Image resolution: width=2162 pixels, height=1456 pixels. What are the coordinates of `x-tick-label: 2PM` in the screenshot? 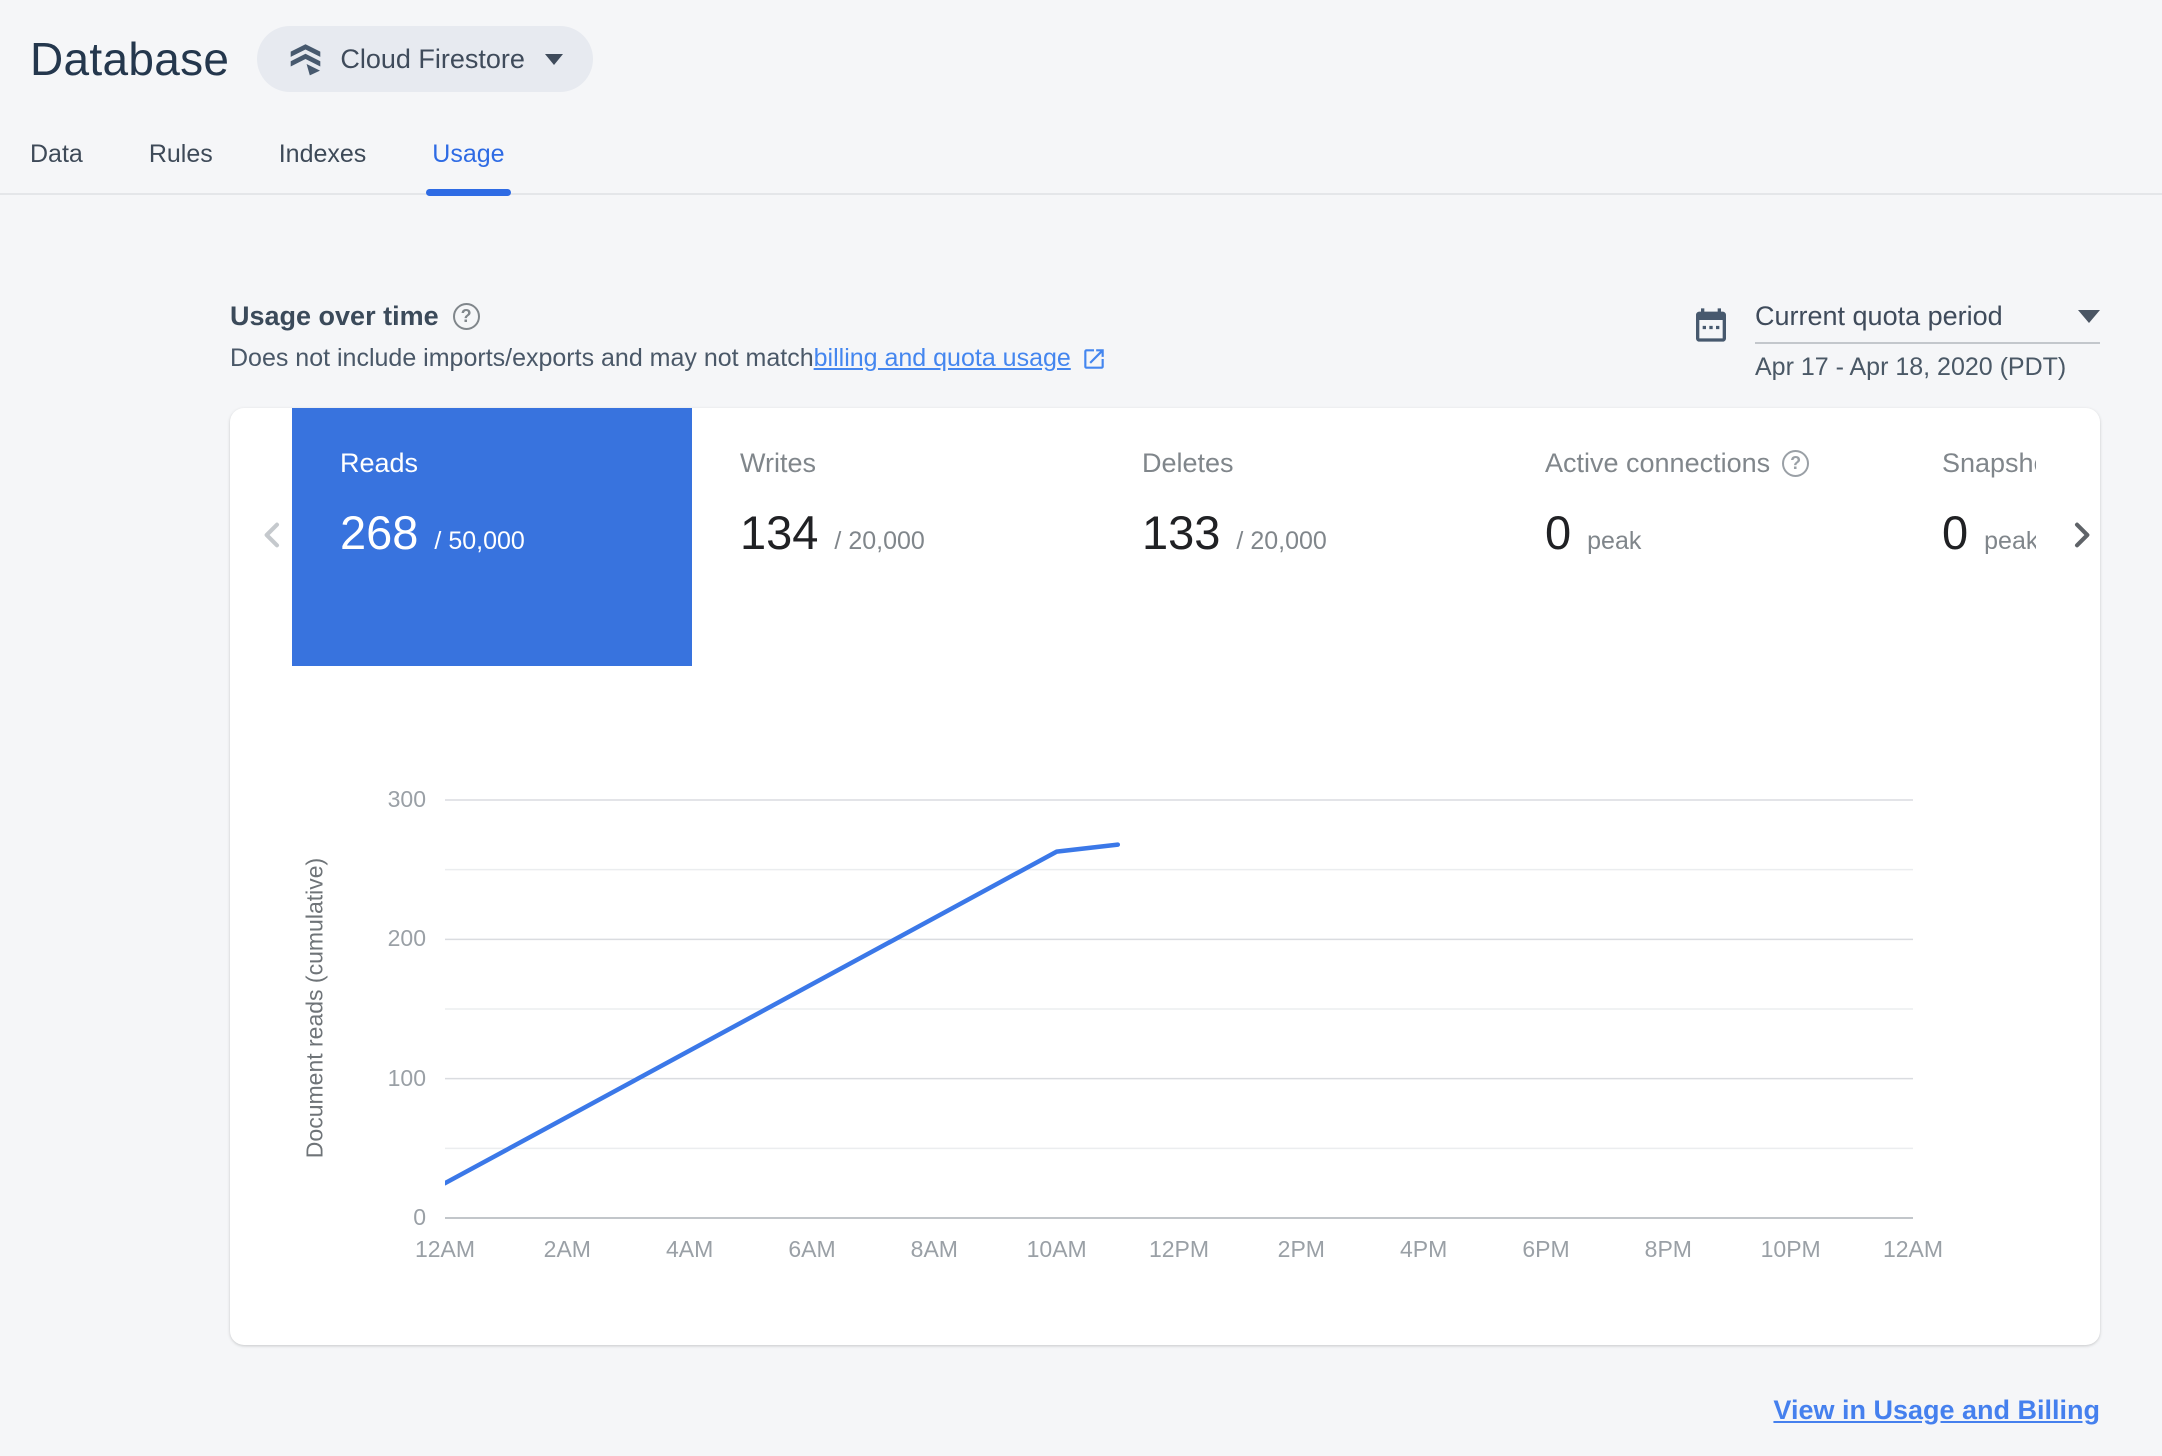 It's located at (1301, 1249).